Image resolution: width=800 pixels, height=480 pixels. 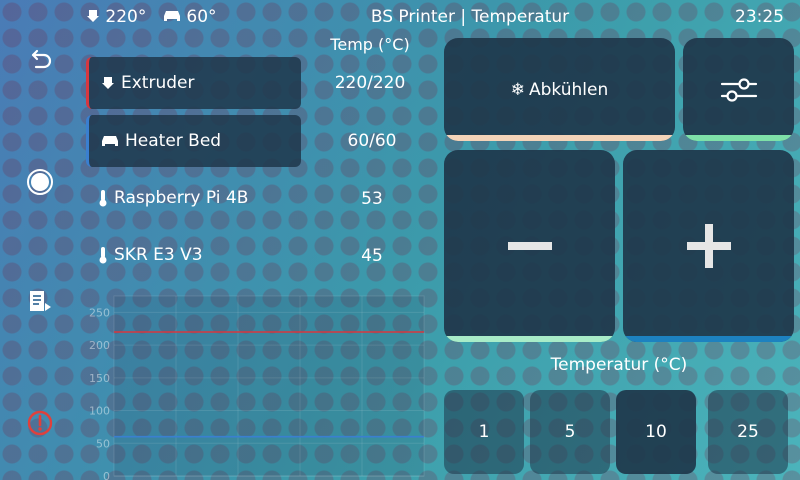 I want to click on heater-bed-value: 60/60, so click(x=372, y=141).